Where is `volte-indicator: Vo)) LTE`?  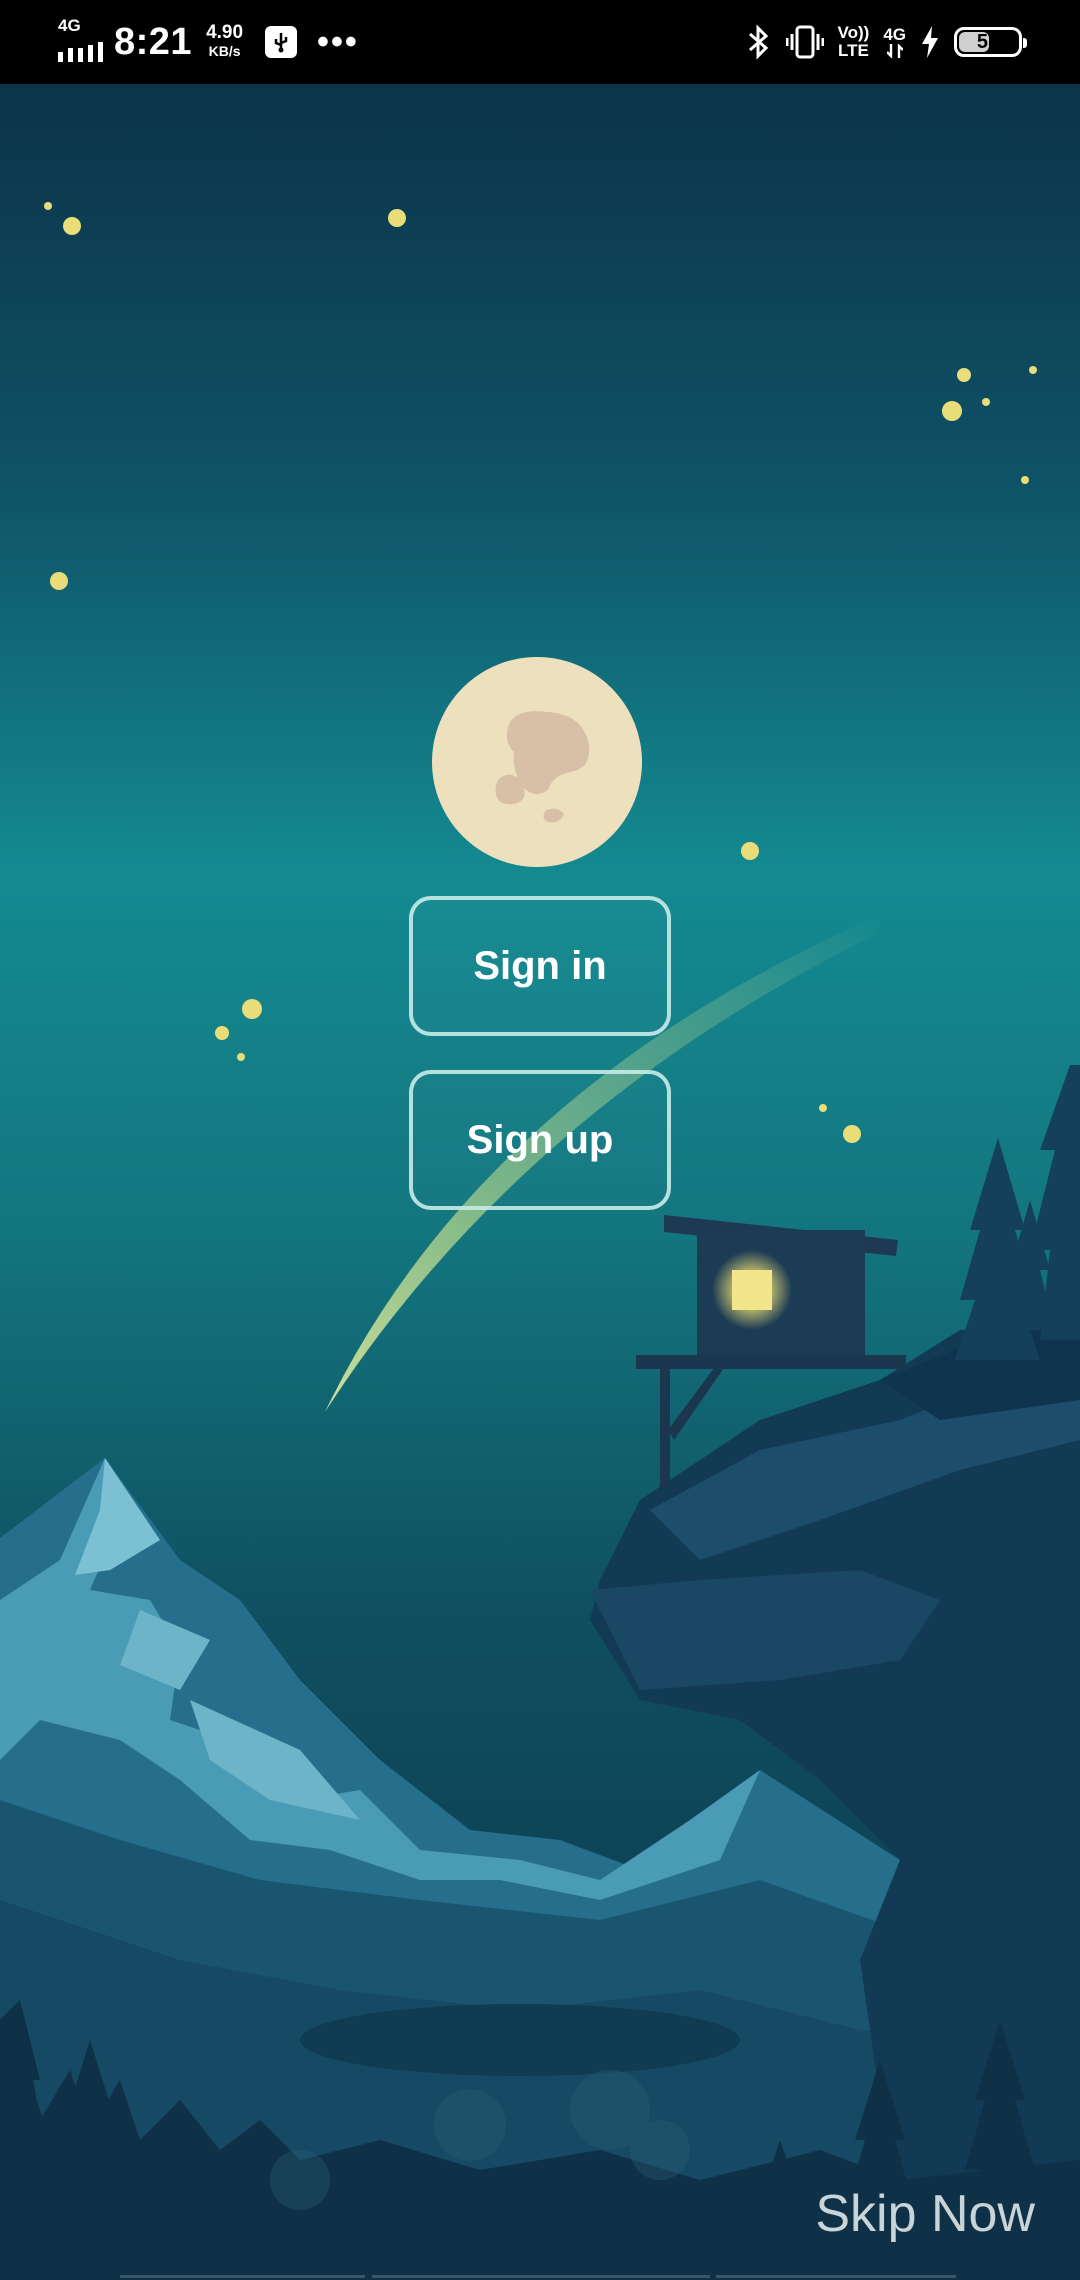 volte-indicator: Vo)) LTE is located at coordinates (854, 42).